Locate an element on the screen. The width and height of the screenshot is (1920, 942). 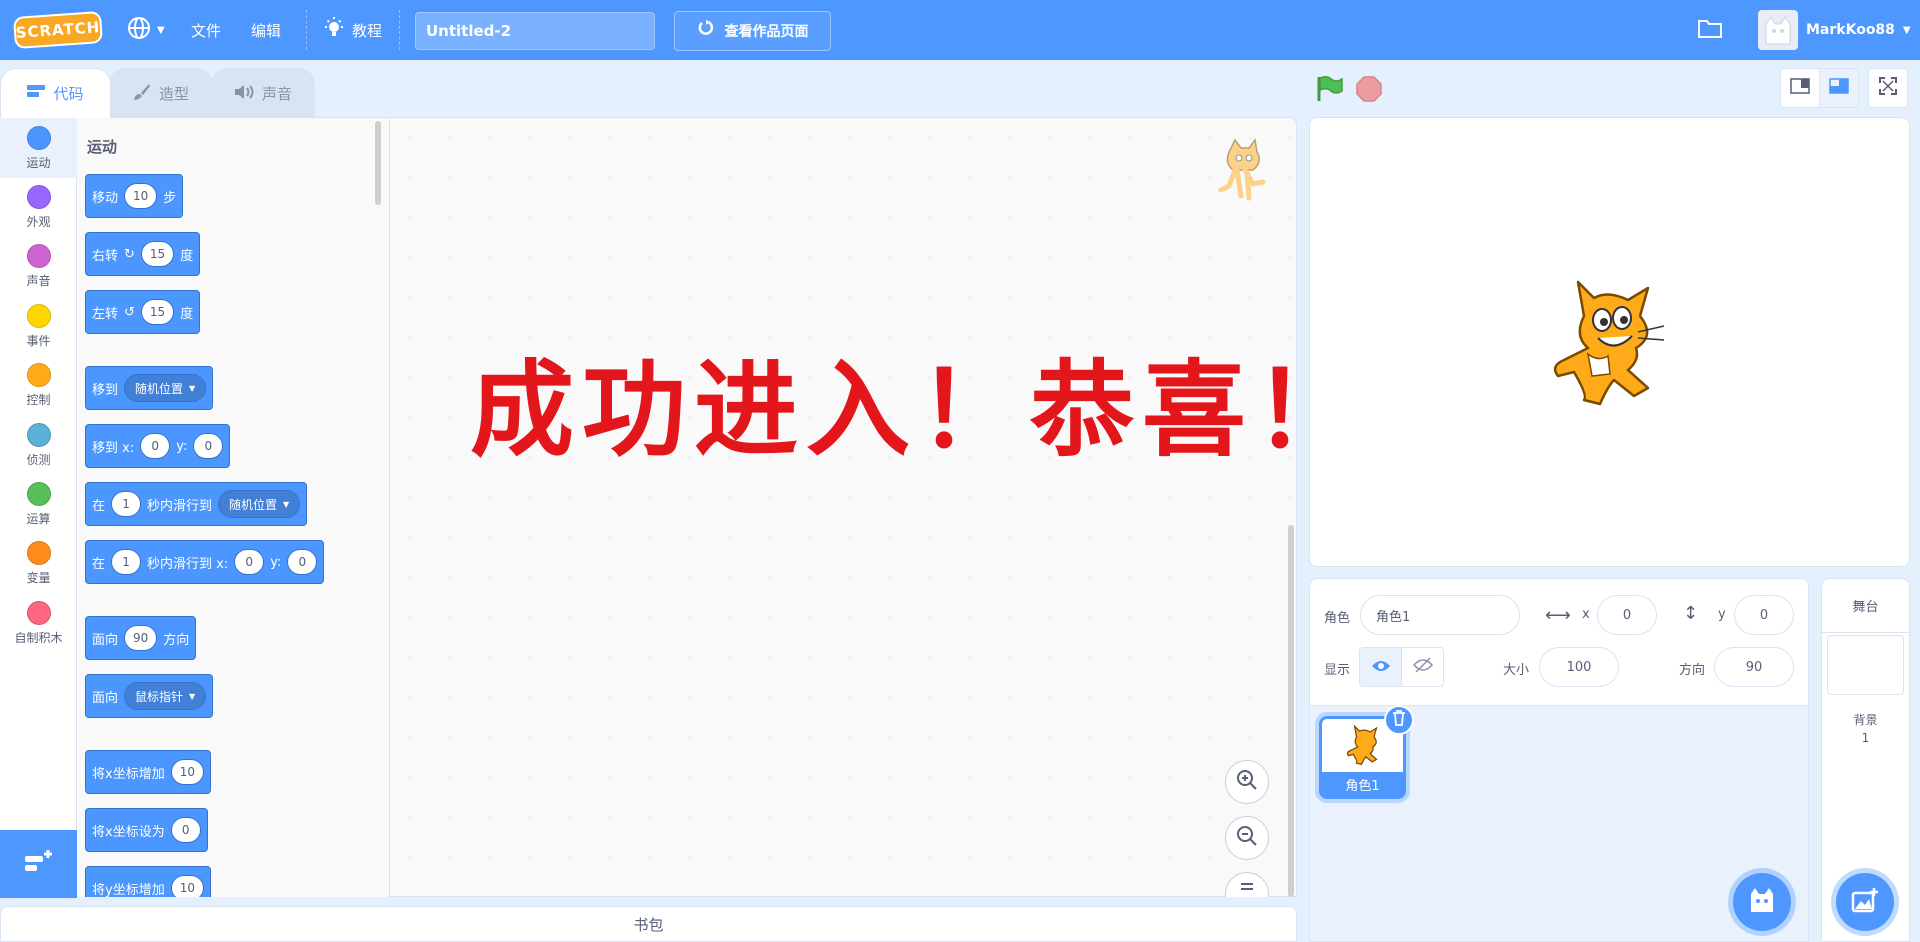
category-my-blocks: 自制积木 is located at coordinates (38, 623).